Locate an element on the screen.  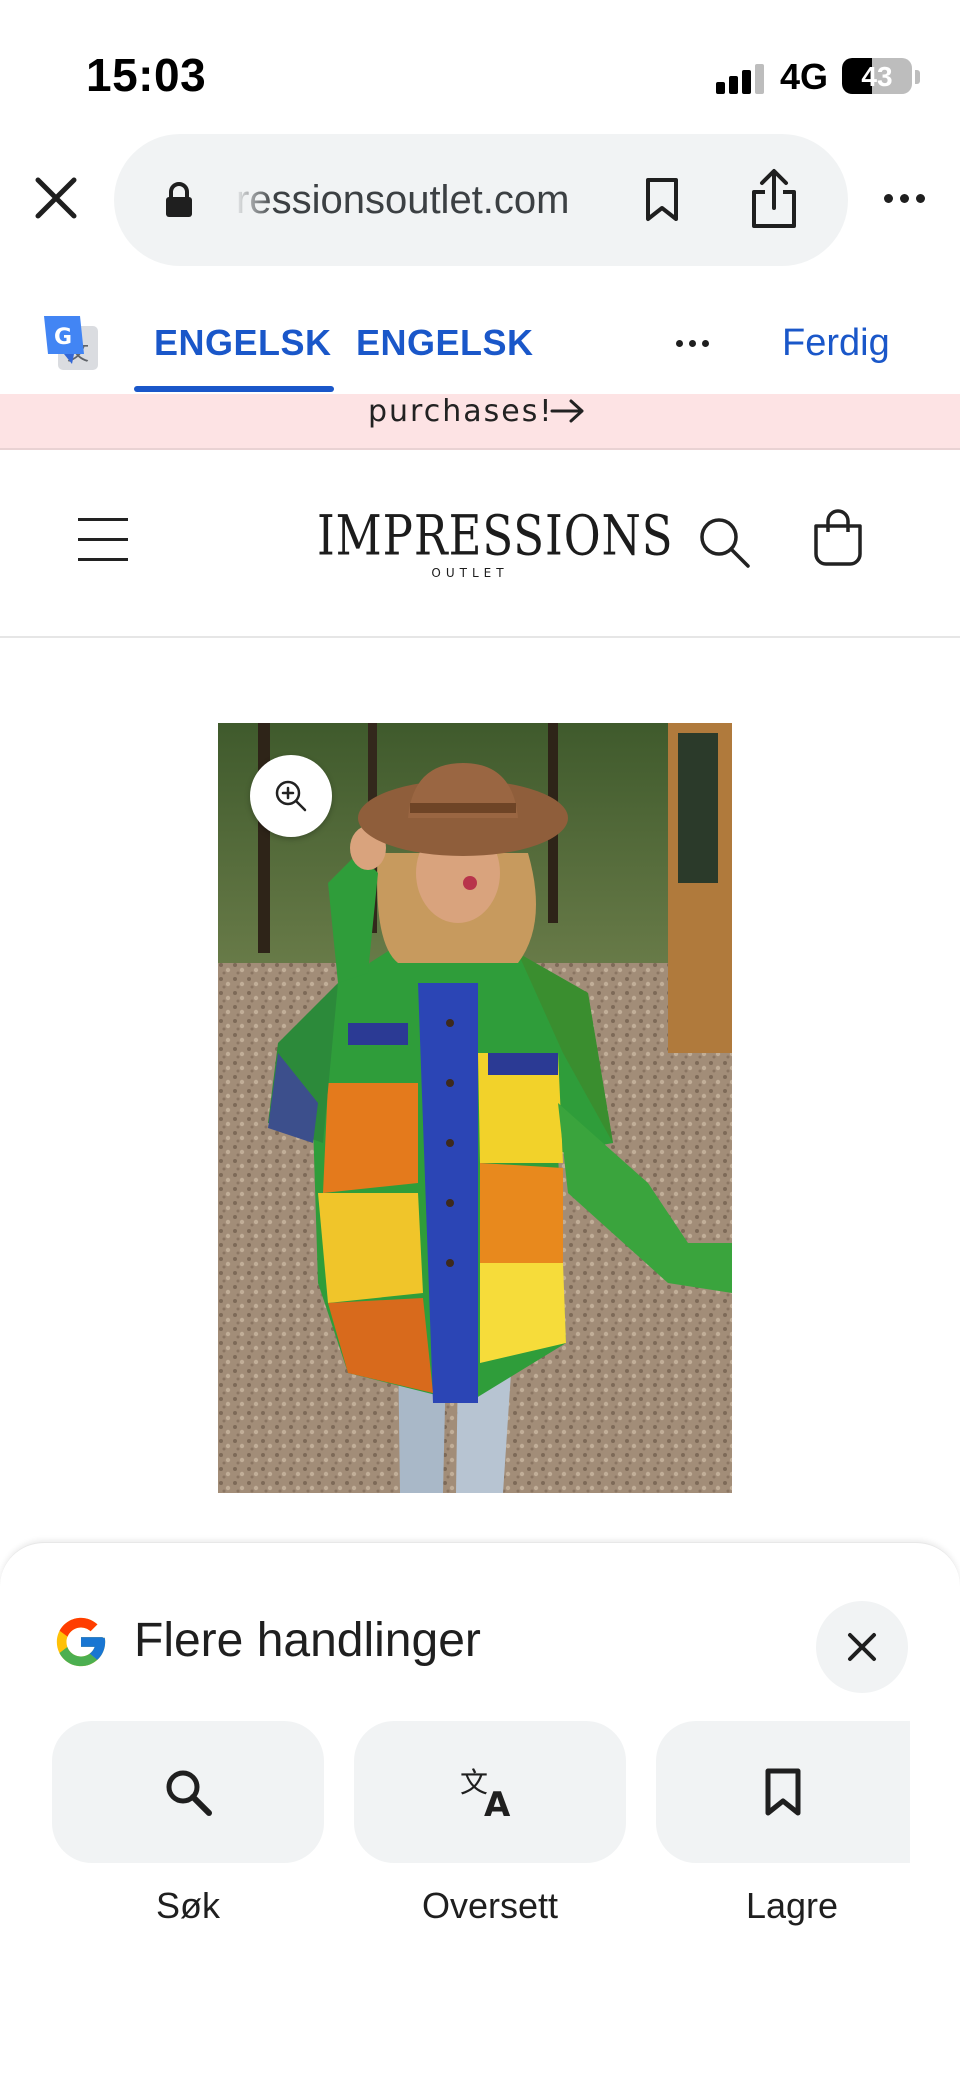
translate-action-button: 文 A is located at coordinates (490, 1792).